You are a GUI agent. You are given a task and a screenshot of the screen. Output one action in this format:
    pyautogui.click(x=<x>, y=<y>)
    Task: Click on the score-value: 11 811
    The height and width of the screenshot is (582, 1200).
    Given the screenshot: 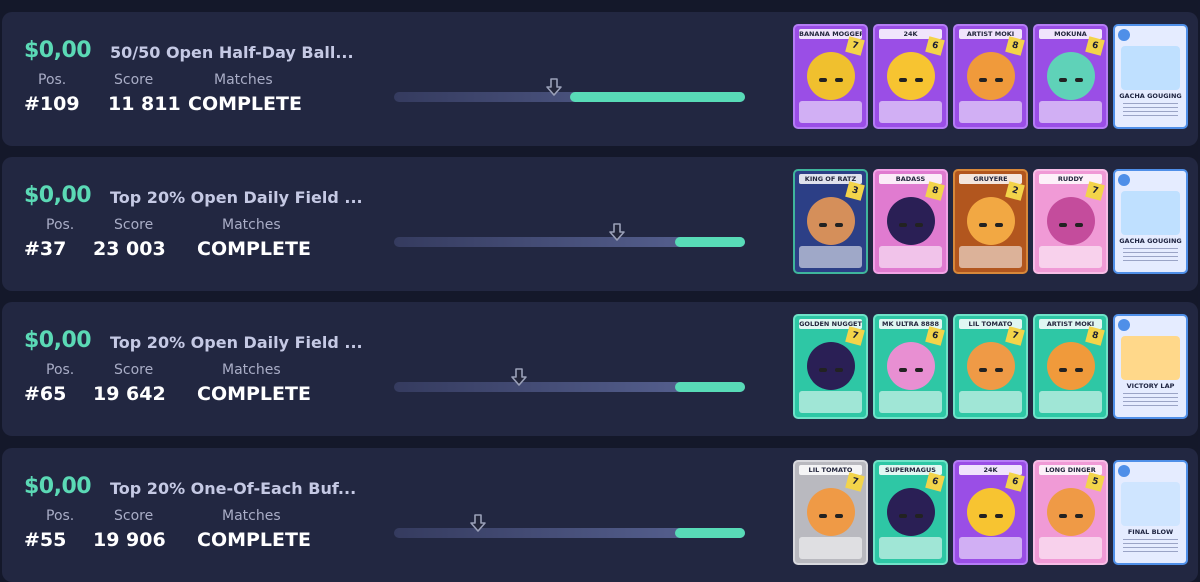 What is the action you would take?
    pyautogui.click(x=144, y=104)
    